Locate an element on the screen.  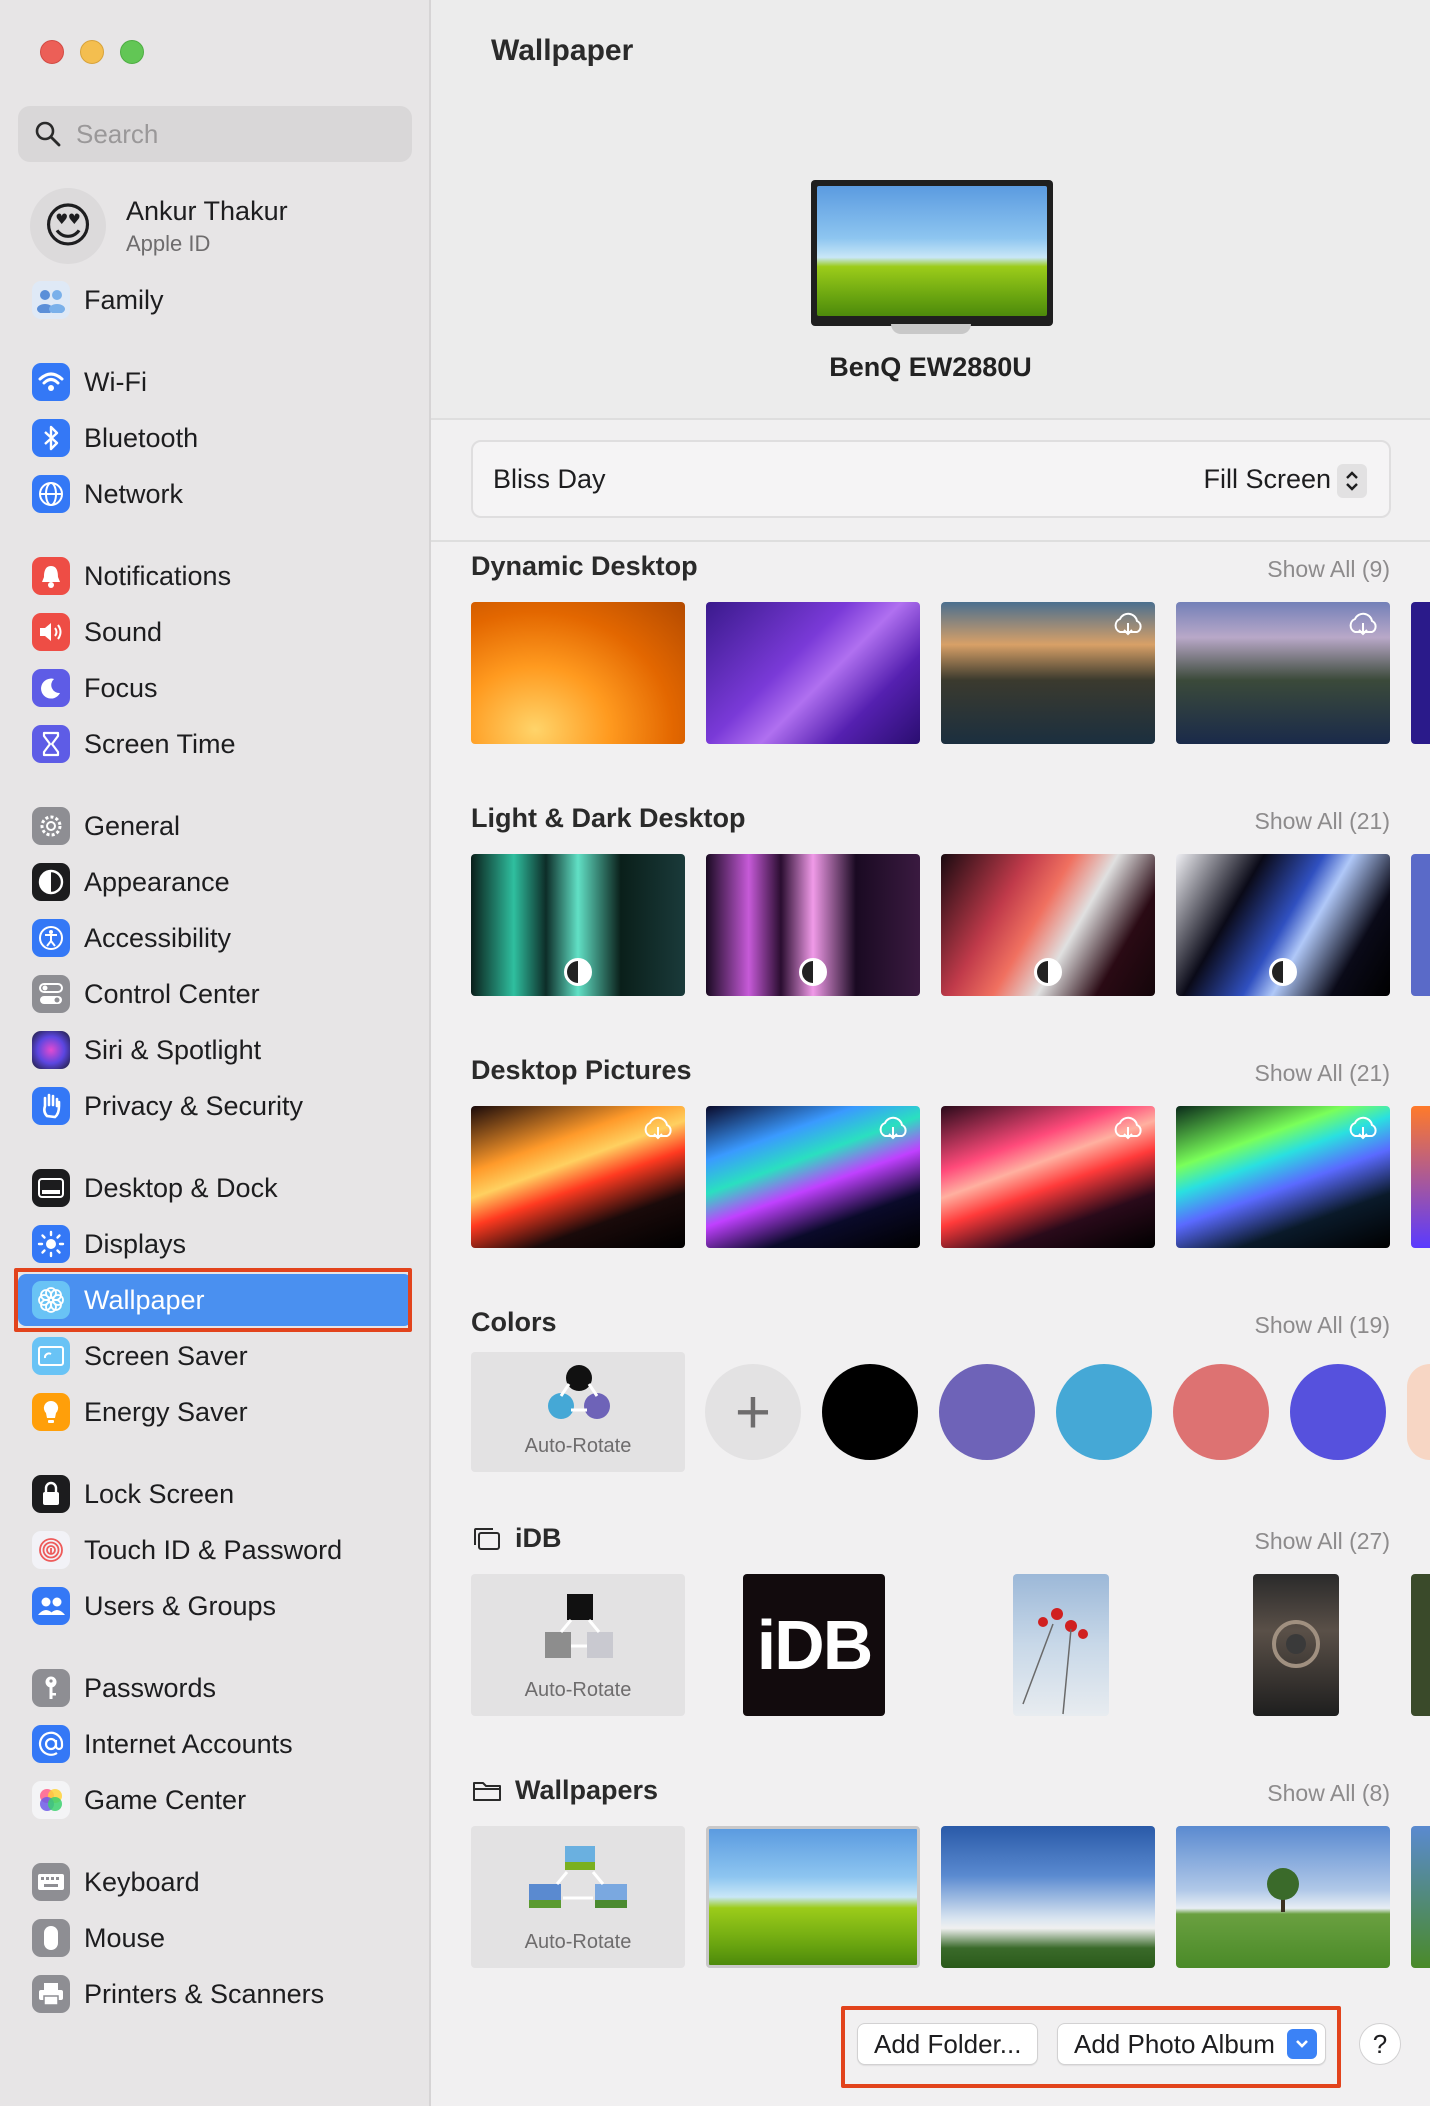
close-button is located at coordinates (52, 52).